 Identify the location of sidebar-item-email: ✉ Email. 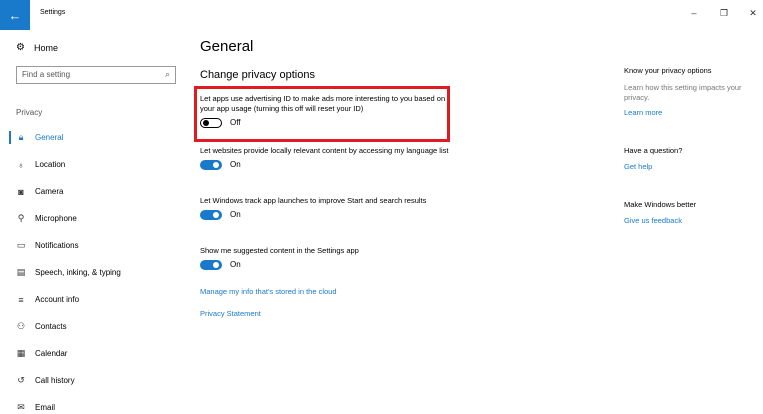
(95, 404).